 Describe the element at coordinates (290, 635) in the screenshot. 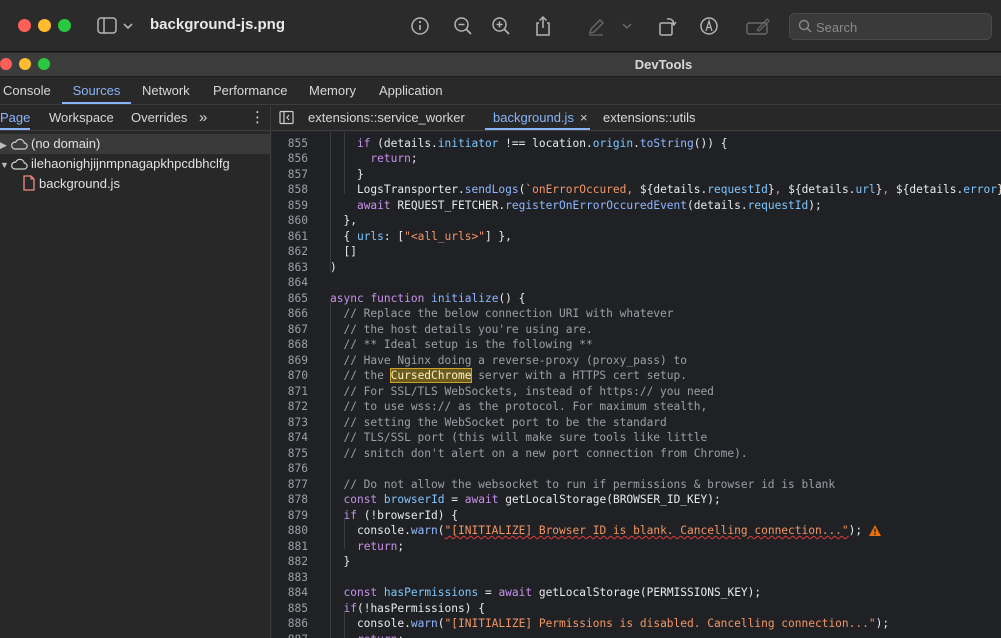

I see `line-number: 887` at that location.